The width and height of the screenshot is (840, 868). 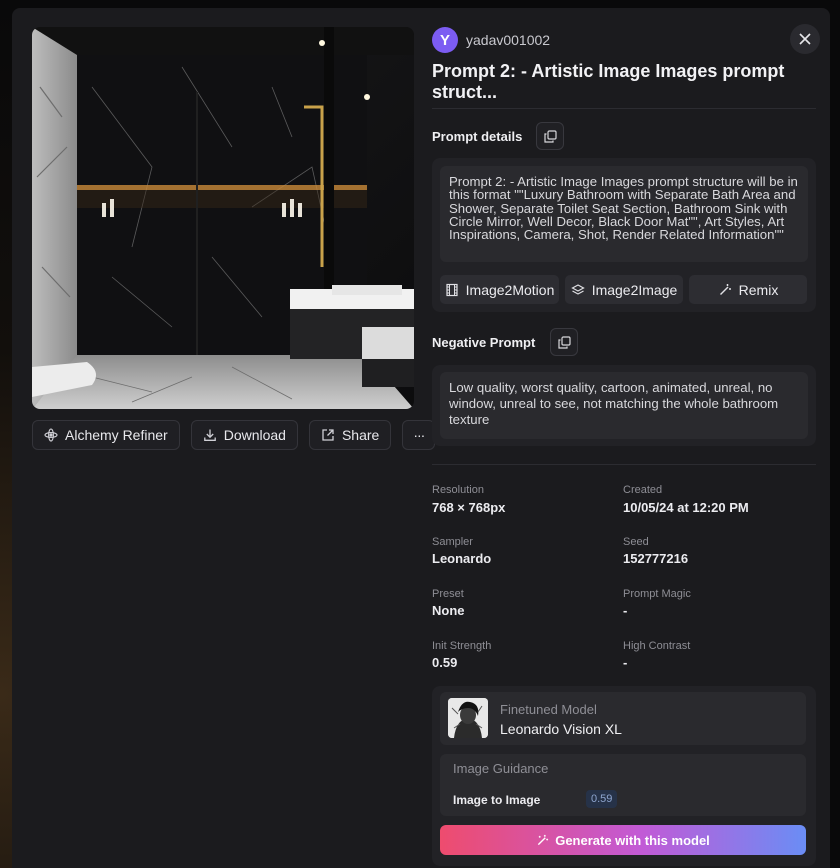 I want to click on high-contrast-label: High Contrast, so click(x=657, y=646).